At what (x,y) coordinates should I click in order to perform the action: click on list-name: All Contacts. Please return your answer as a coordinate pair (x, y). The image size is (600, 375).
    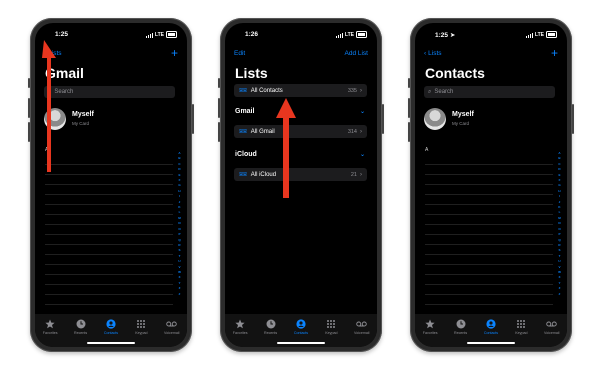
    Looking at the image, I should click on (266, 90).